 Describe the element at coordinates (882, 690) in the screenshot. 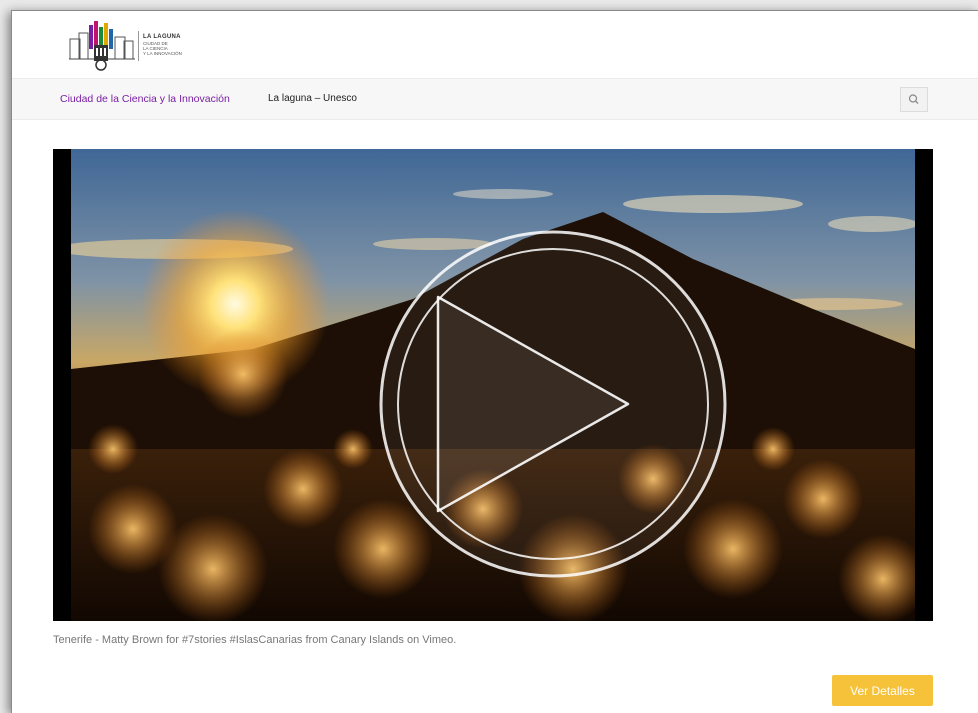

I see `ver-detalles-button: Ver Detalles` at that location.